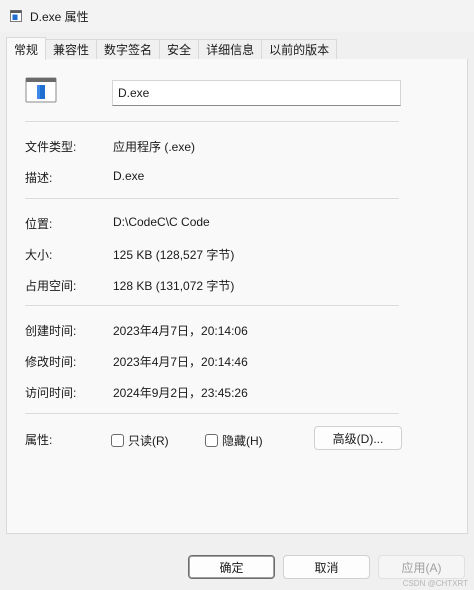 The width and height of the screenshot is (474, 590). I want to click on readonly-checkbox: 只读(R), so click(140, 440).